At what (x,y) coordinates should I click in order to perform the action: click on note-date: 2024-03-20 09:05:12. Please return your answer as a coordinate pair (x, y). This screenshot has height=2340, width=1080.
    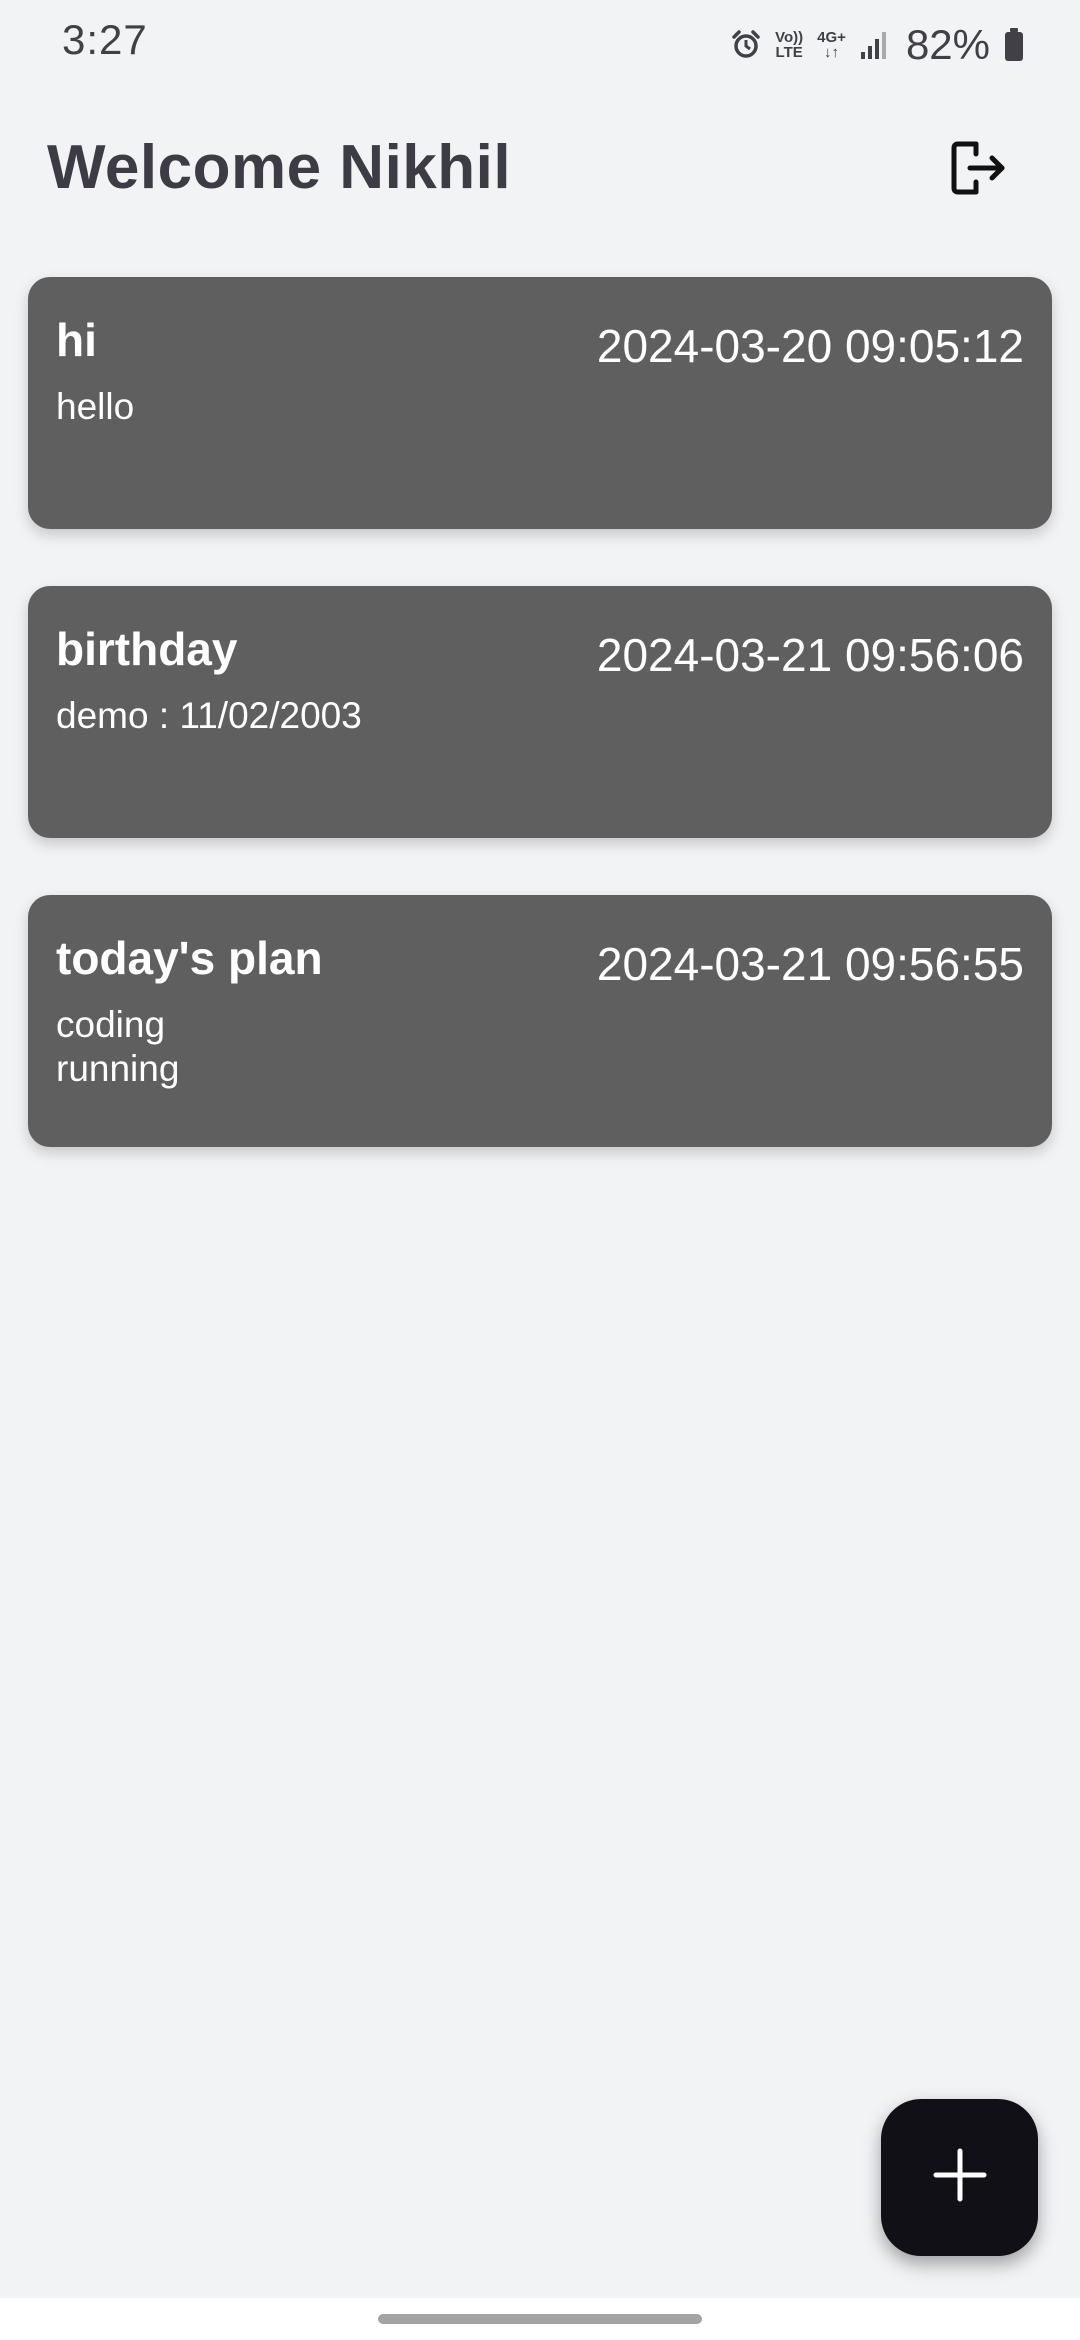
    Looking at the image, I should click on (810, 346).